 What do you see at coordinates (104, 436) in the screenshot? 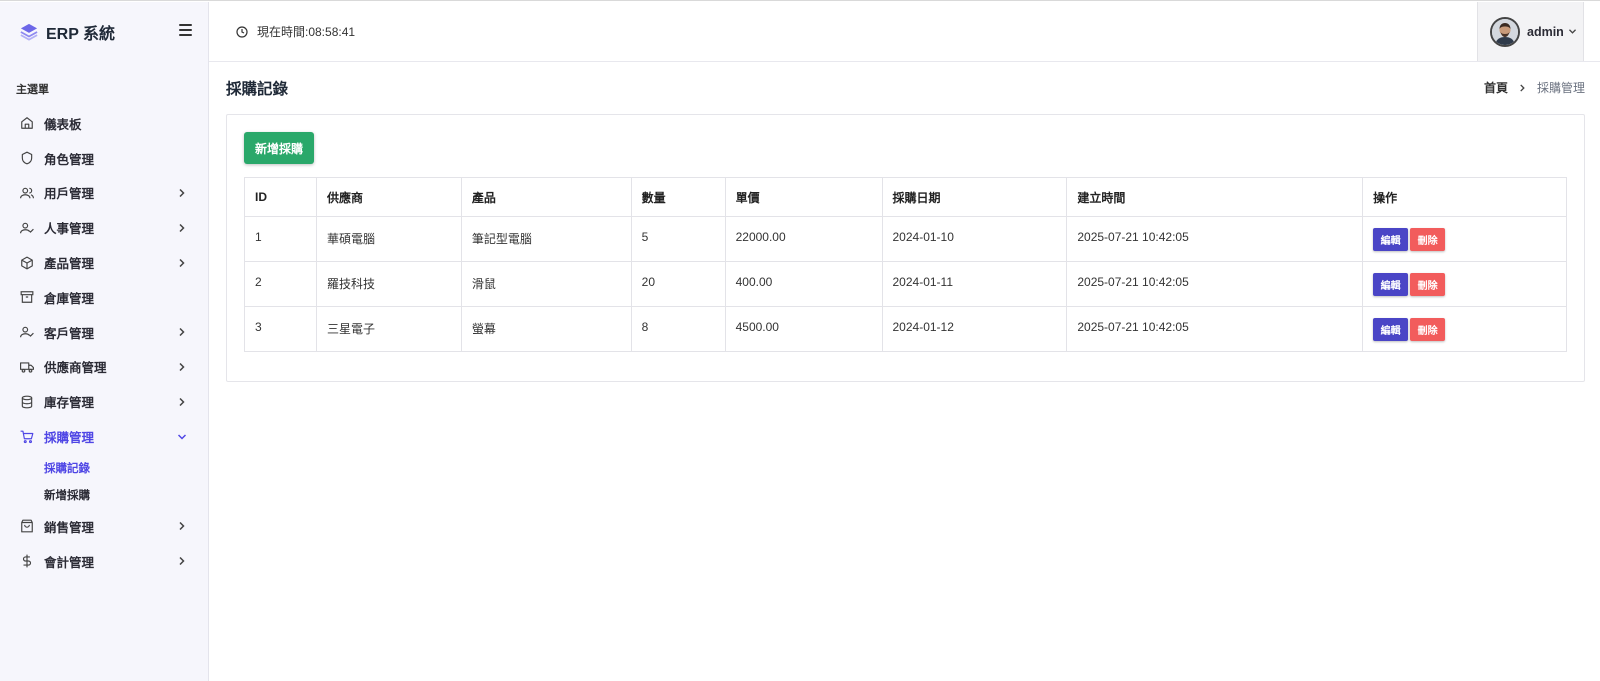
I see `sidebar-item-purchasing: 採購管理` at bounding box center [104, 436].